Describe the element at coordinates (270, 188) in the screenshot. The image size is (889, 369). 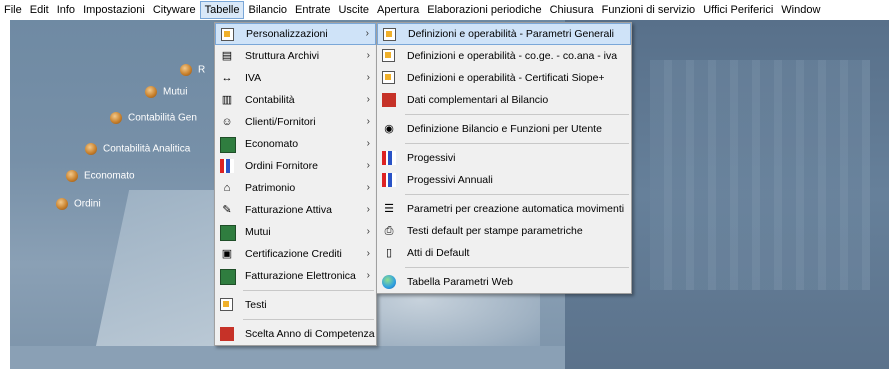
I see `menu-item-label: Patrimonio` at that location.